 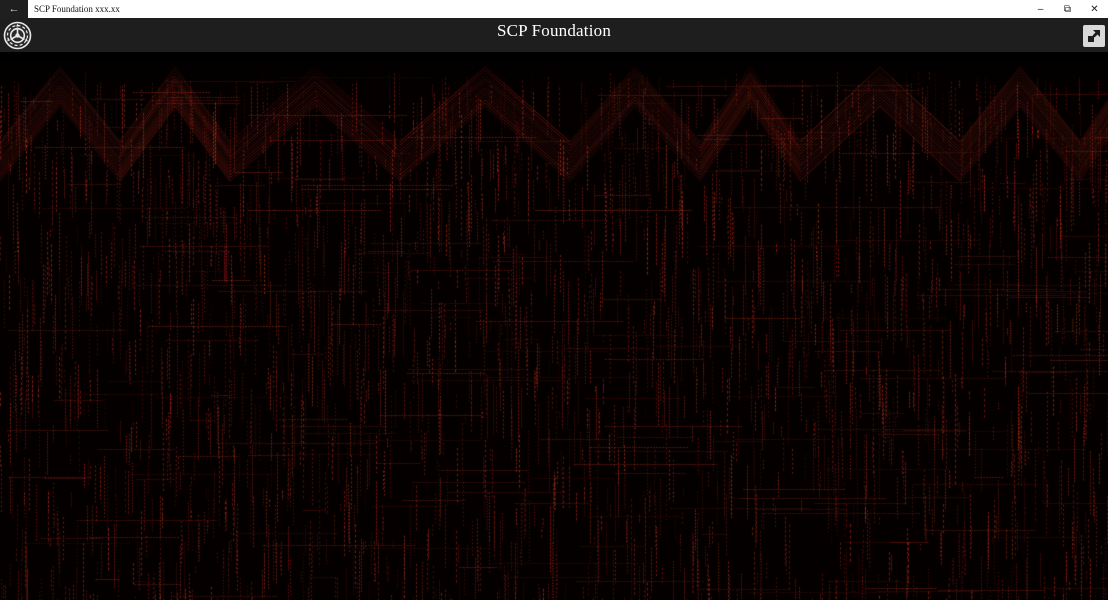 I want to click on back-button: ←, so click(x=14, y=9).